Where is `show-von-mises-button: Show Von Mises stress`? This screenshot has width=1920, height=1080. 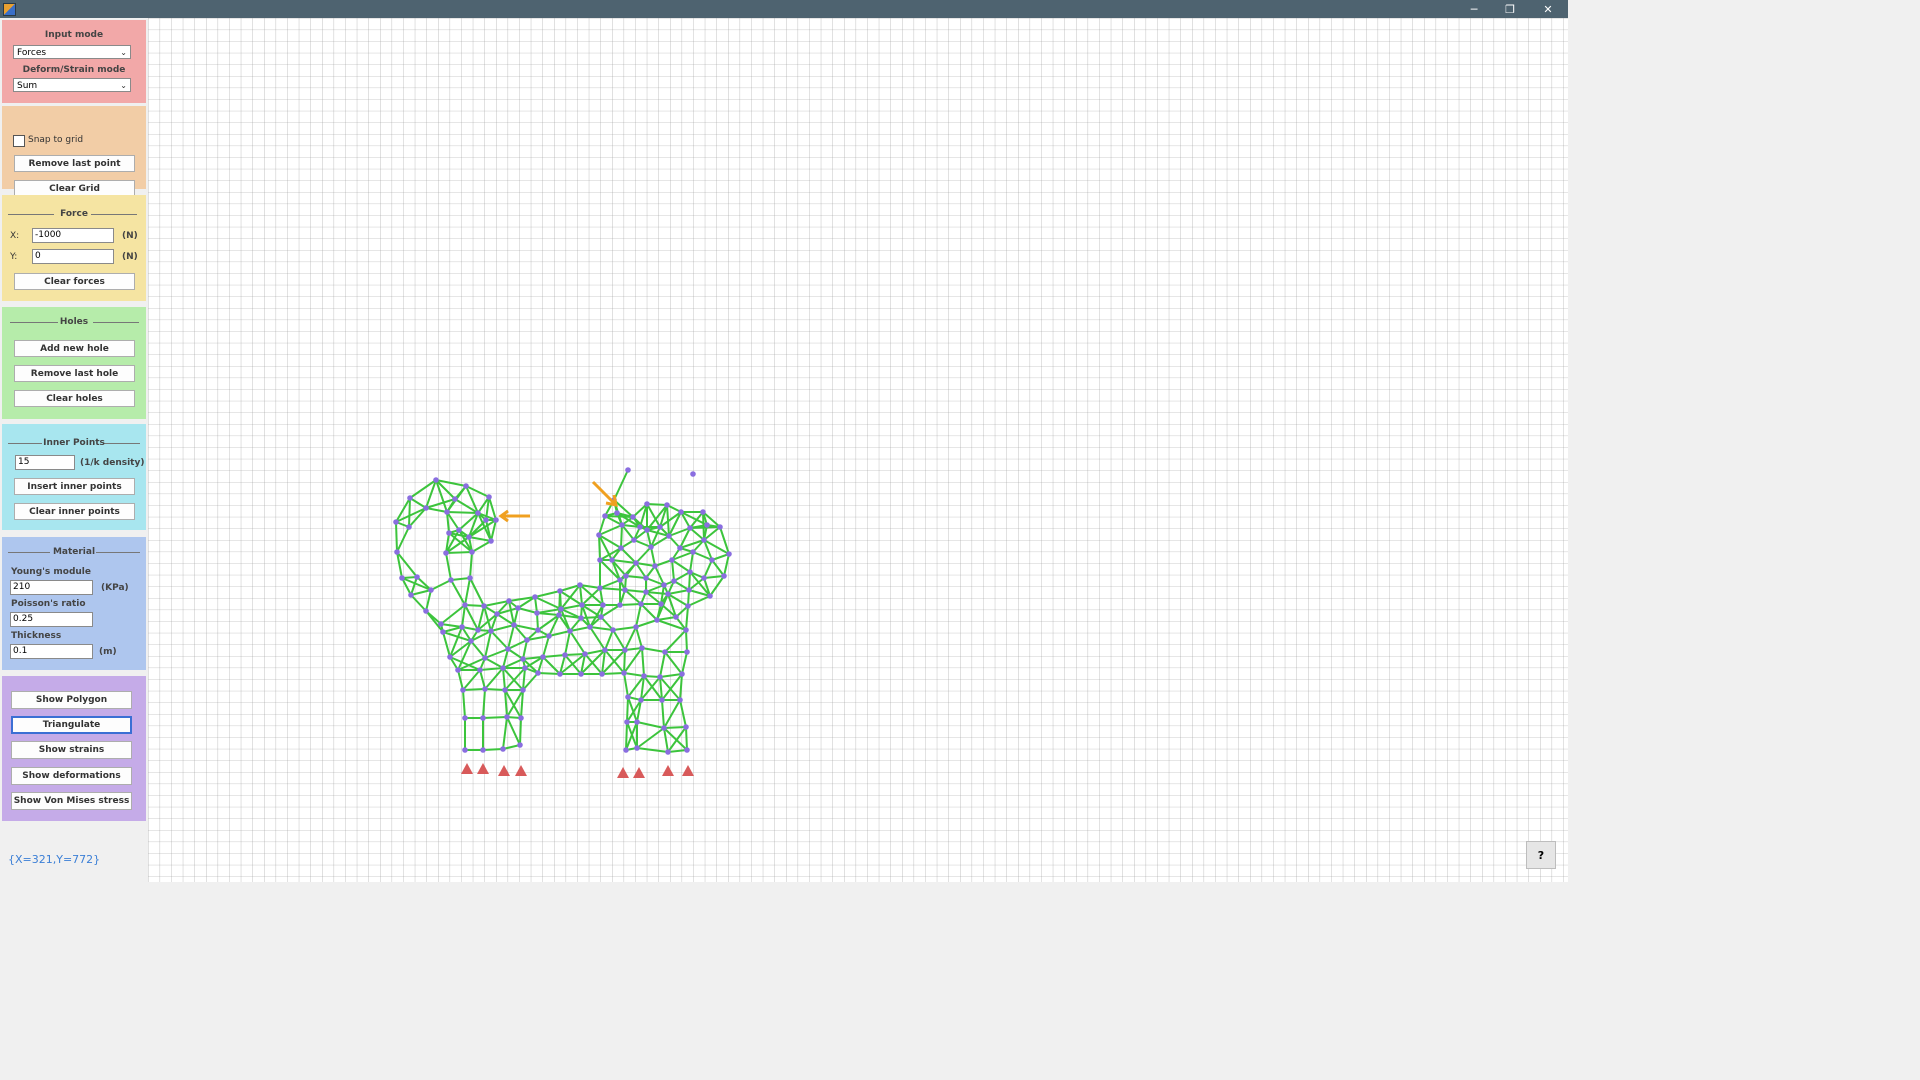 show-von-mises-button: Show Von Mises stress is located at coordinates (71, 801).